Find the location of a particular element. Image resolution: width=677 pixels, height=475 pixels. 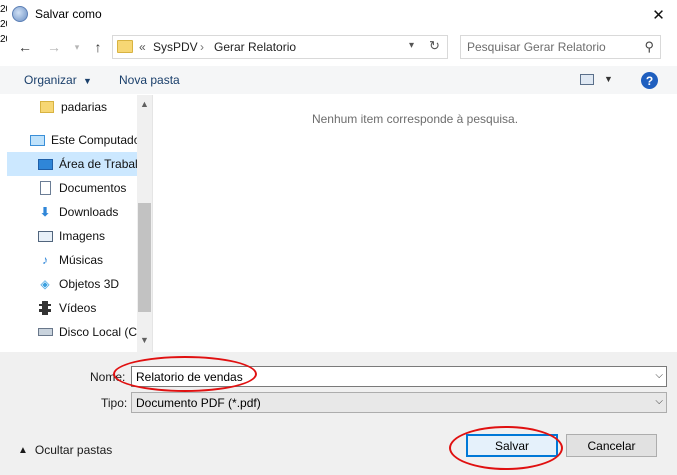

pane-divider is located at coordinates (152, 223).